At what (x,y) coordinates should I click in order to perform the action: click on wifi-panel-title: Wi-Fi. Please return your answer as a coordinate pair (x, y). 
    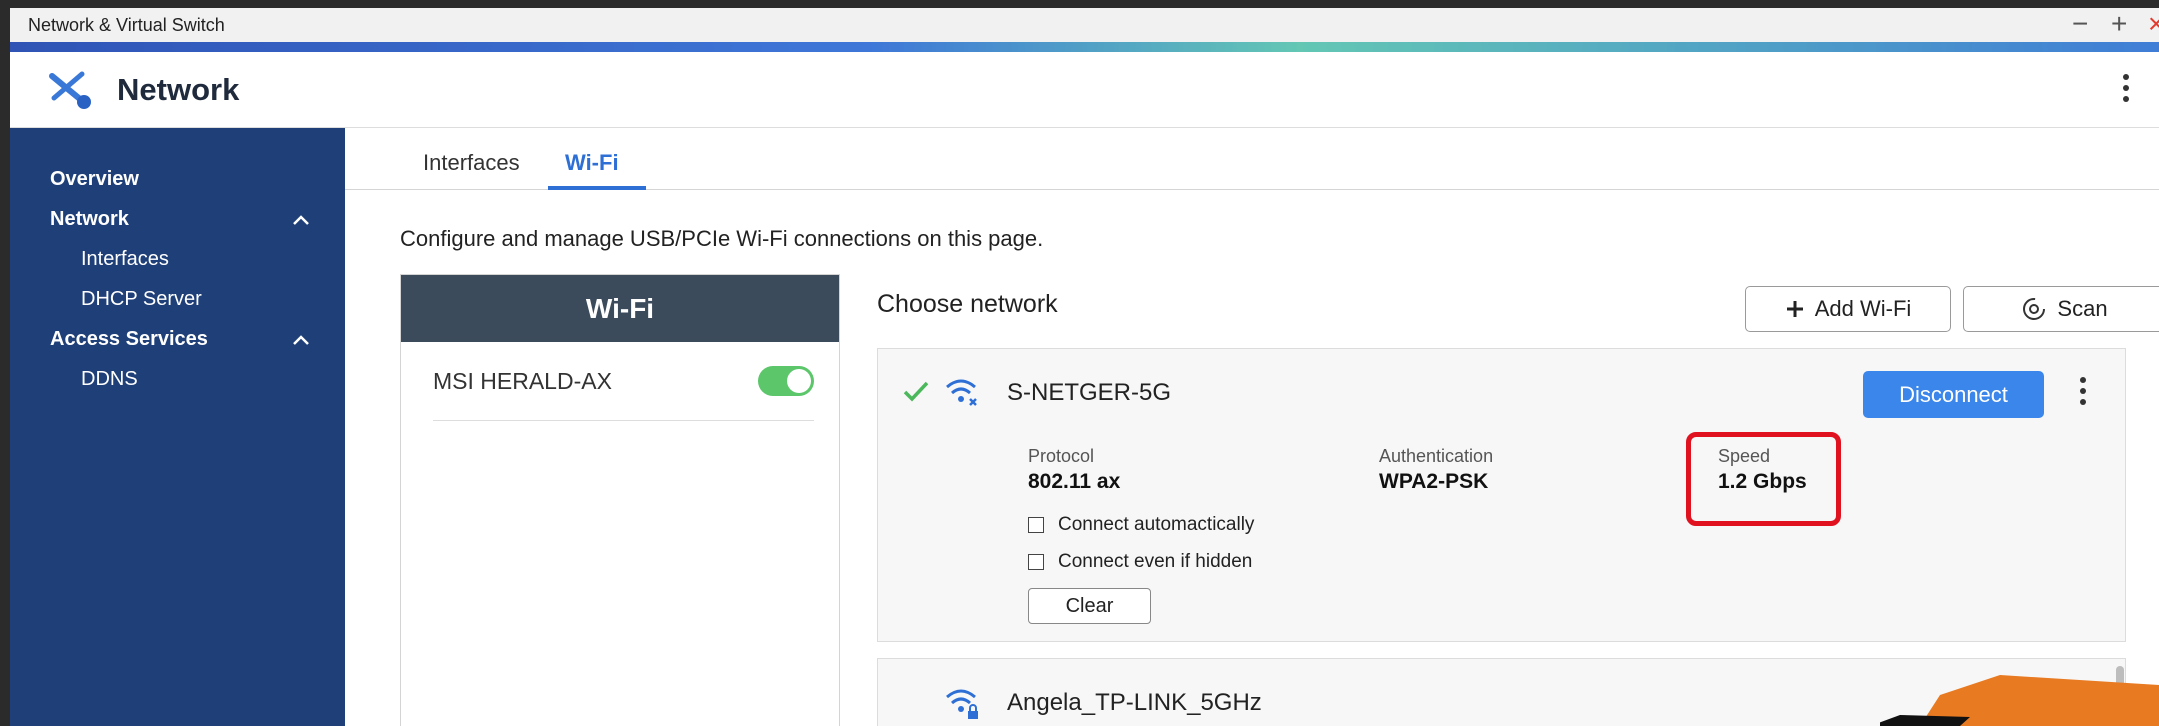
    Looking at the image, I should click on (620, 308).